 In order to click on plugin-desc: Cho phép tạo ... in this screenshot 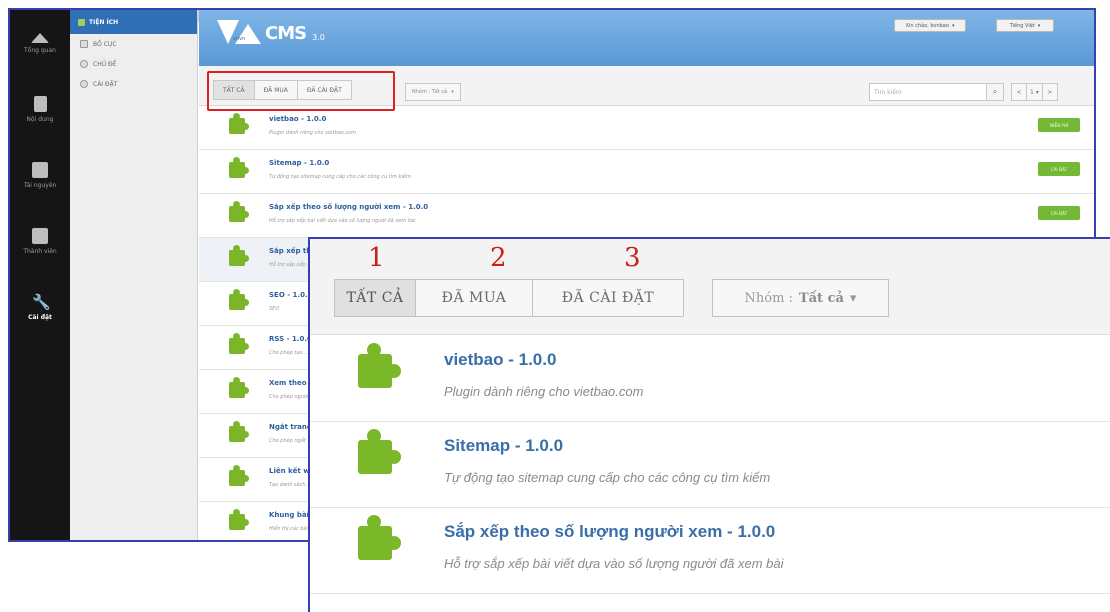, I will do `click(289, 353)`.